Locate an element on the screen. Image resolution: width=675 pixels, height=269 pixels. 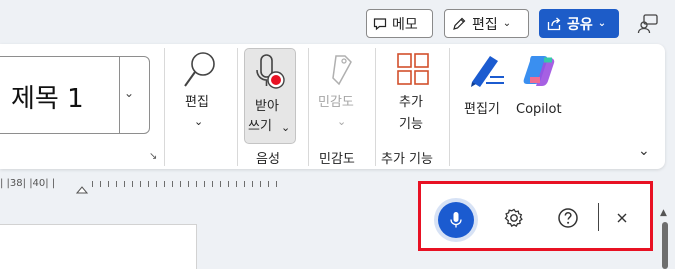
horizontal-ruler is located at coordinates (188, 184).